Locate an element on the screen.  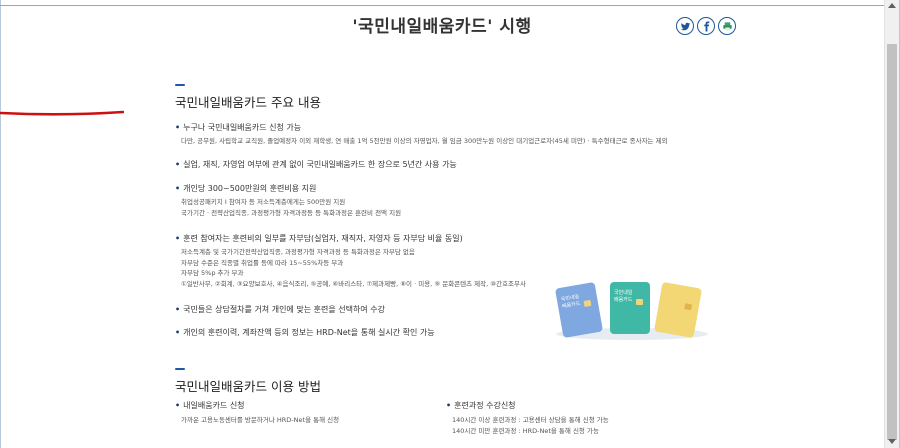
item-sub: 자부담 수준은 직종별 취업률 등에 따라 15~55%차등 부과 is located at coordinates (262, 262).